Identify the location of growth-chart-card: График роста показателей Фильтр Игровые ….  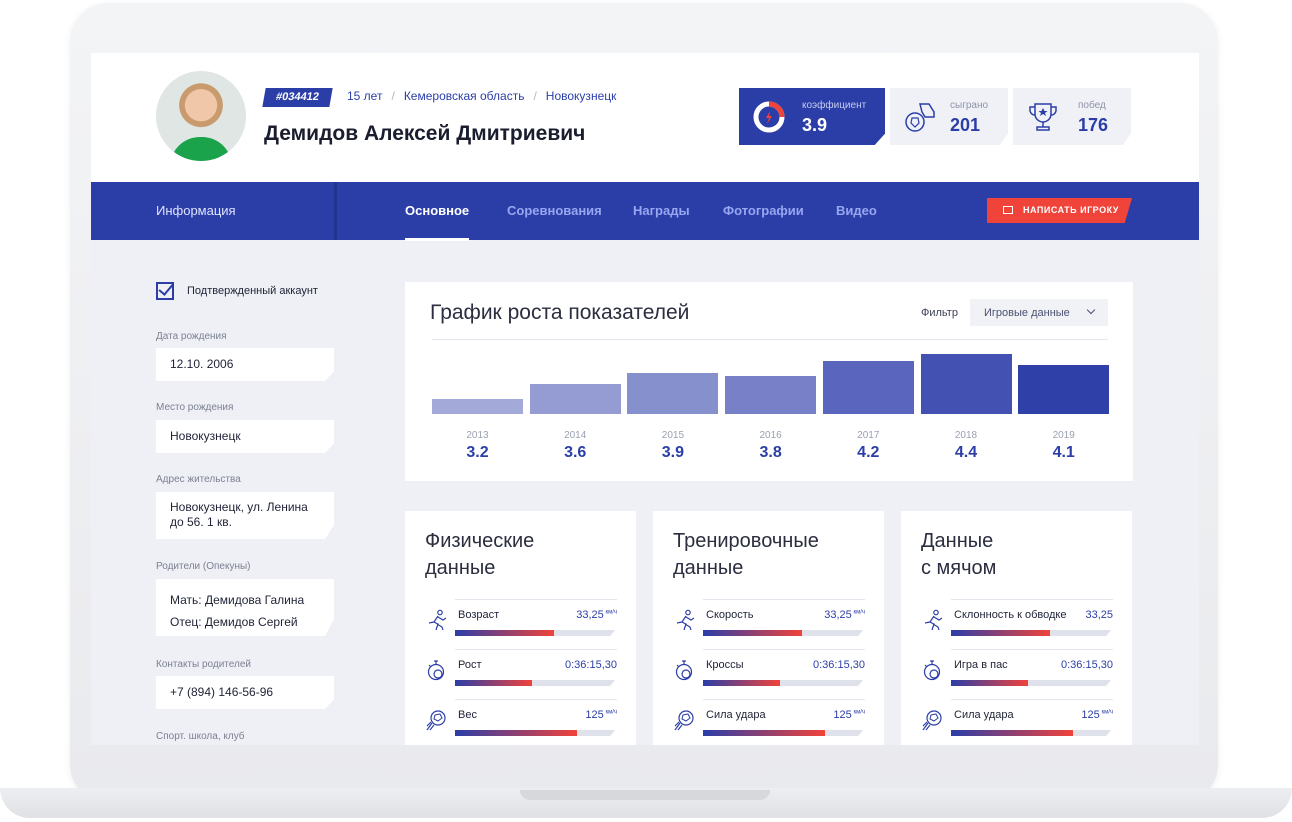
(769, 381).